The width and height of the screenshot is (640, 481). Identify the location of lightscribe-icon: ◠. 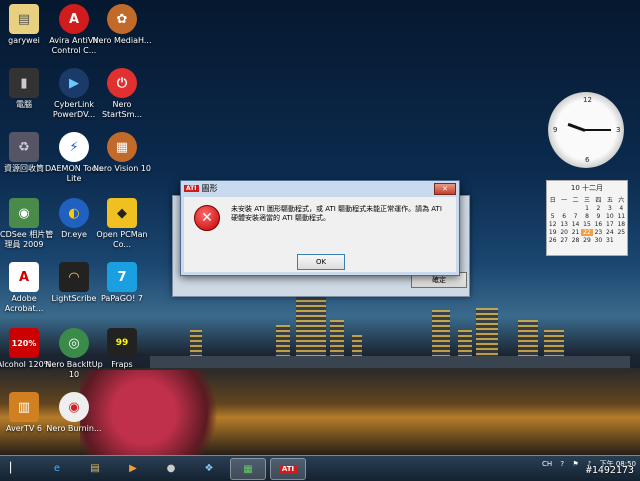
(74, 277).